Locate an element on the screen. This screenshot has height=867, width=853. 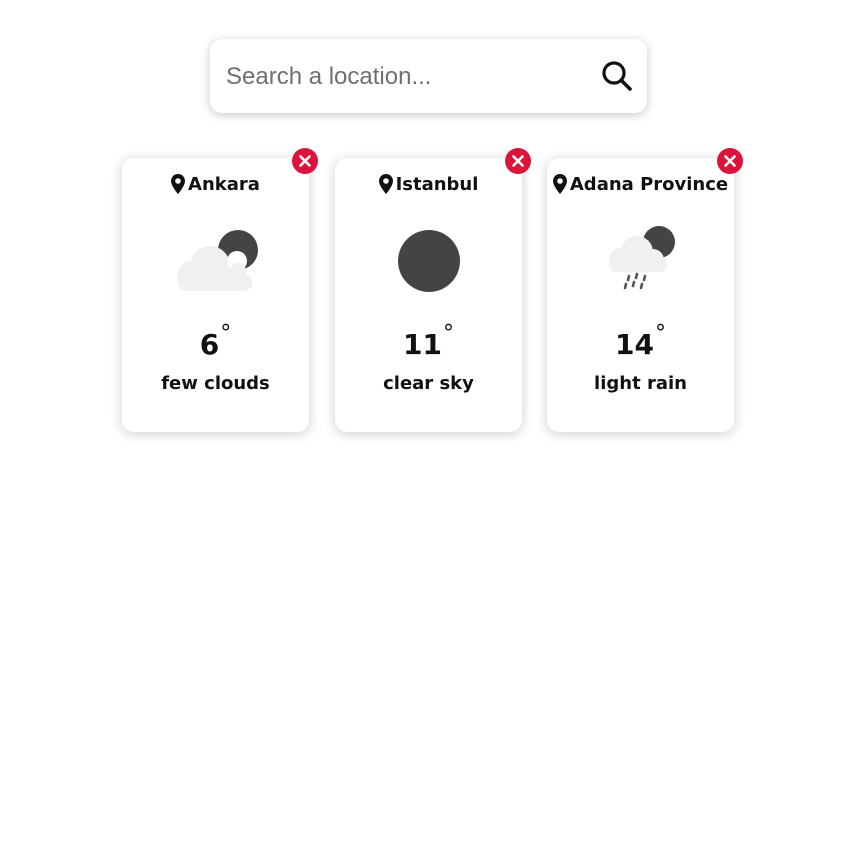
temperature-value: 6 is located at coordinates (209, 344).